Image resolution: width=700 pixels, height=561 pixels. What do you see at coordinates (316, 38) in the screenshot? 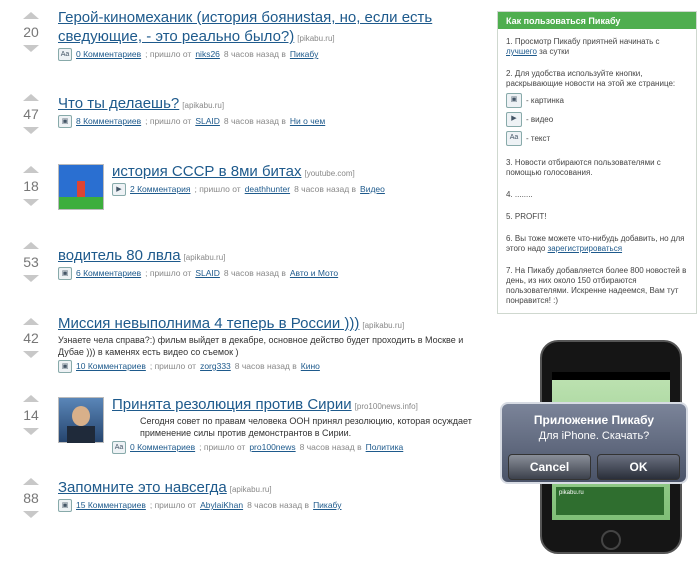
I see `story-source: [pikabu.ru]` at bounding box center [316, 38].